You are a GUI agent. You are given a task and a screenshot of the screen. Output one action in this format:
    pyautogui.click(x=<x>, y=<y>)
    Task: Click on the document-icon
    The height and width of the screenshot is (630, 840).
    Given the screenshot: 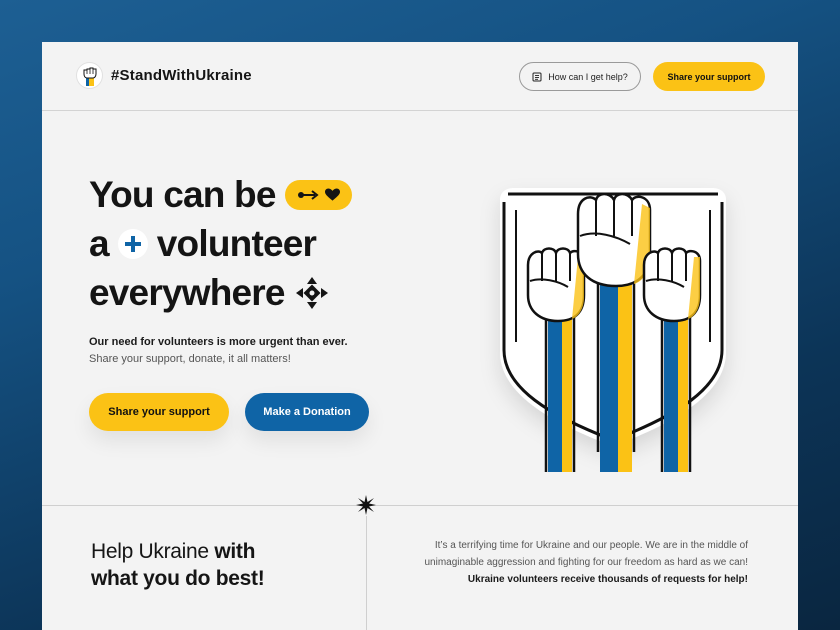 What is the action you would take?
    pyautogui.click(x=537, y=76)
    